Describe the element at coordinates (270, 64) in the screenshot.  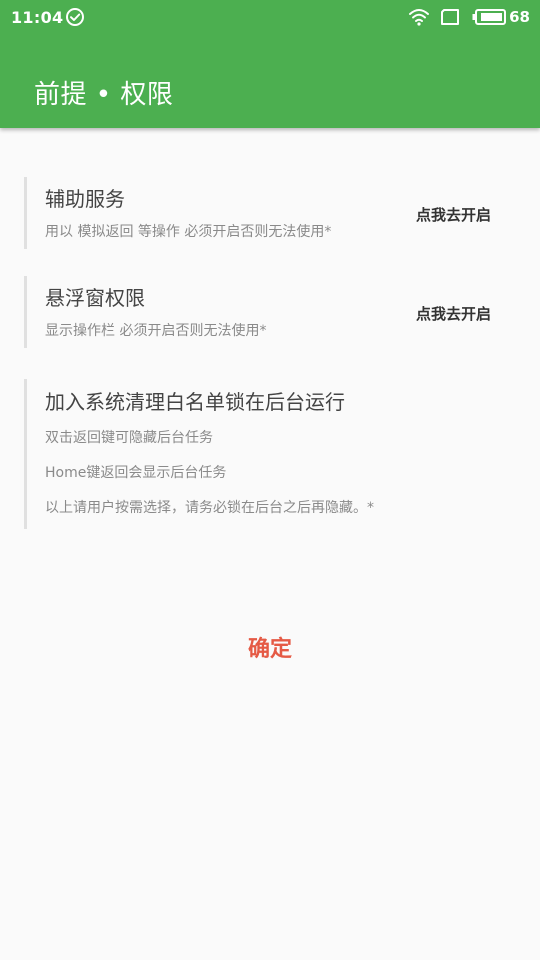
I see `app-bar: 11:04 68 前提 • 权限` at that location.